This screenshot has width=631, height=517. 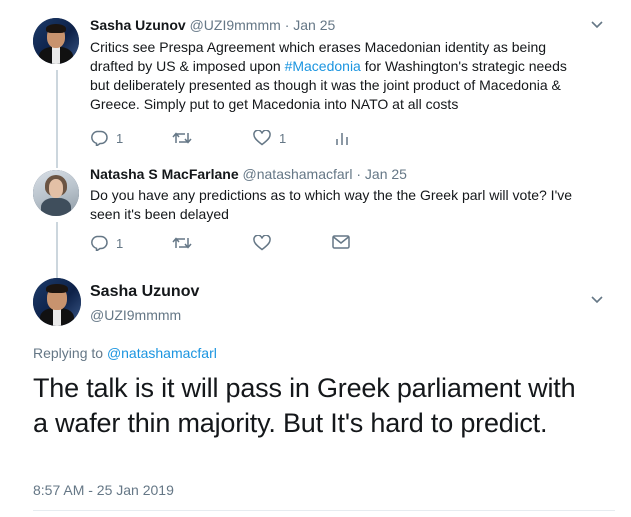 What do you see at coordinates (103, 490) in the screenshot?
I see `tweet-timestamp: 8:57 AM - 25 Jan 2019` at bounding box center [103, 490].